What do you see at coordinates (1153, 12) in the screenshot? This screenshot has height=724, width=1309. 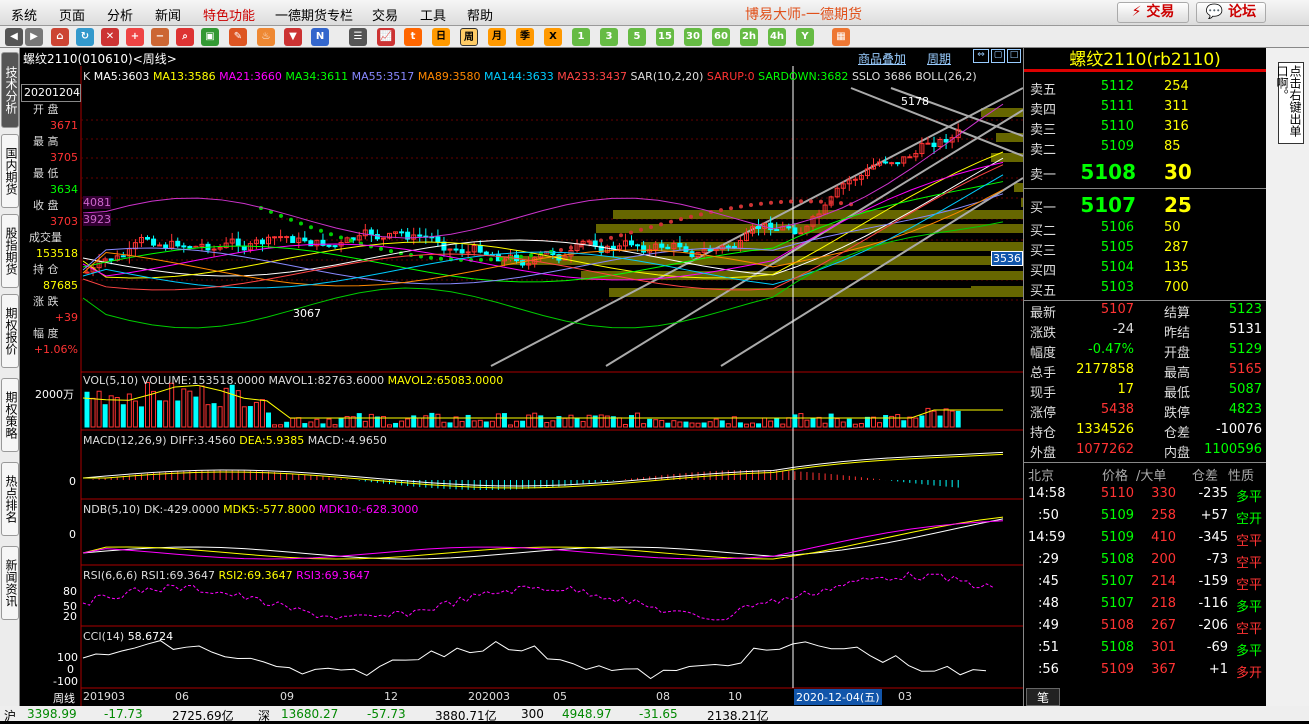 I see `trade-button: ⚡ 交易` at bounding box center [1153, 12].